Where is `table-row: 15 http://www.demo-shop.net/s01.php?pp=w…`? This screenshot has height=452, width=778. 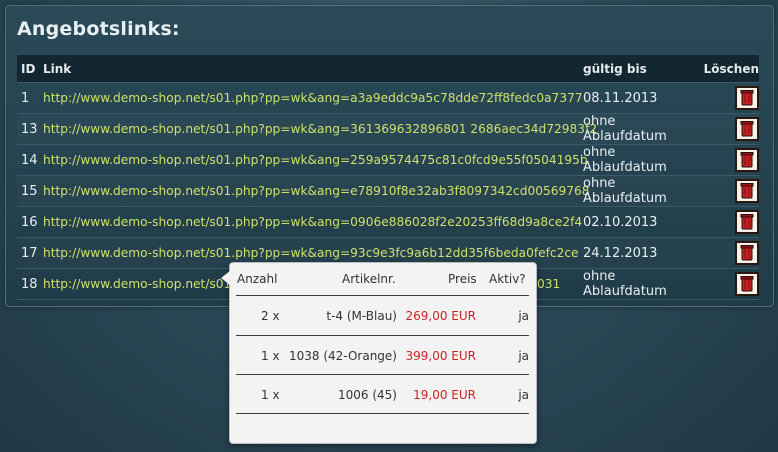 table-row: 15 http://www.demo-shop.net/s01.php?pp=w… is located at coordinates (388, 191).